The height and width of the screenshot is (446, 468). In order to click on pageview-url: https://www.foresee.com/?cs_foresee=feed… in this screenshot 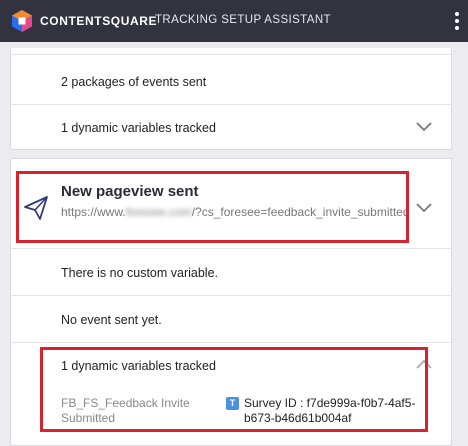, I will do `click(236, 212)`.